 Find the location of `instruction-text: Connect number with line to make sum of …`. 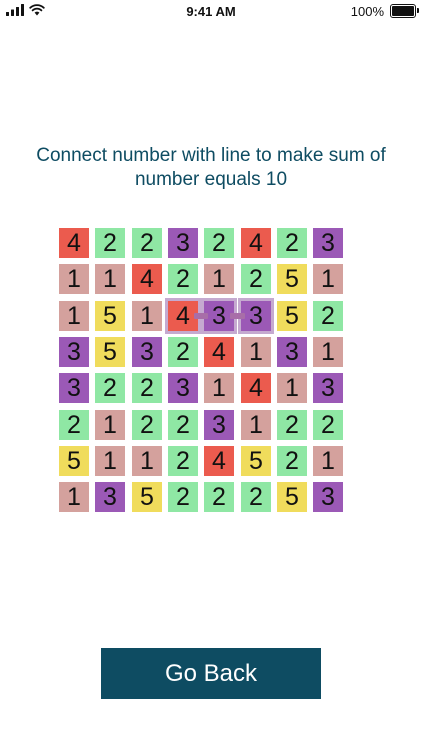

instruction-text: Connect number with line to make sum of … is located at coordinates (211, 167).